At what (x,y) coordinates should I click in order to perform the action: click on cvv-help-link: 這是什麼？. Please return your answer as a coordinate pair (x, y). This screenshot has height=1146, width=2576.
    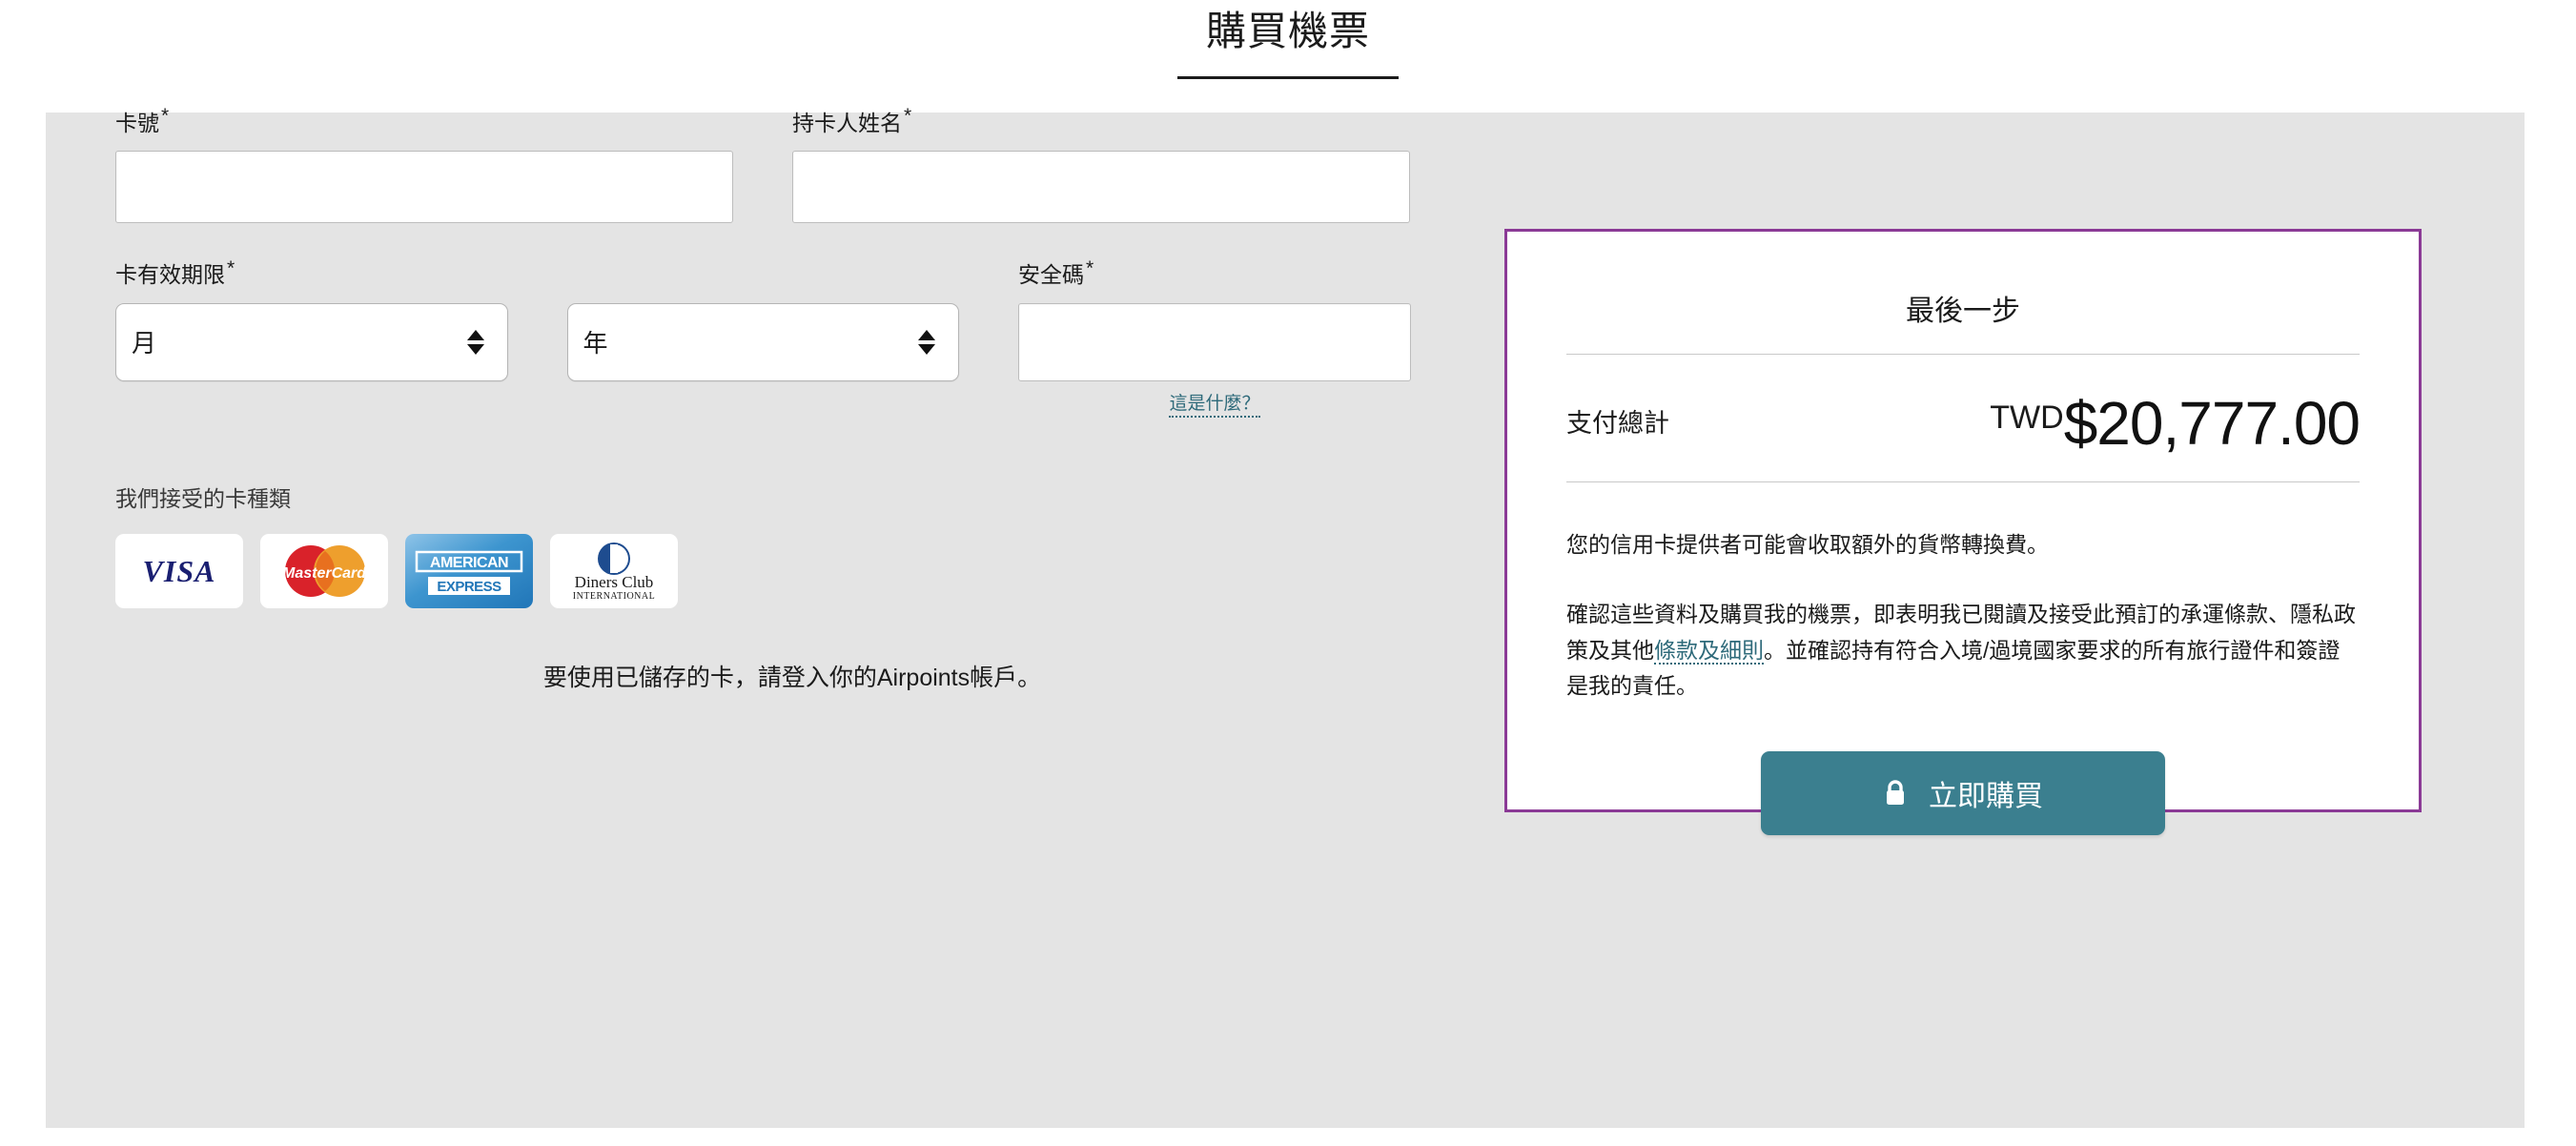
    Looking at the image, I should click on (1214, 406).